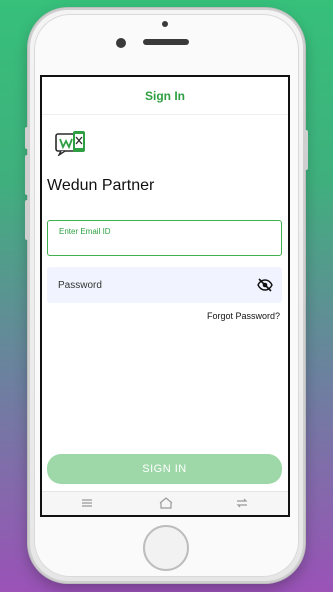 The height and width of the screenshot is (592, 333). I want to click on forgot-password-link: Forgot Password?, so click(243, 316).